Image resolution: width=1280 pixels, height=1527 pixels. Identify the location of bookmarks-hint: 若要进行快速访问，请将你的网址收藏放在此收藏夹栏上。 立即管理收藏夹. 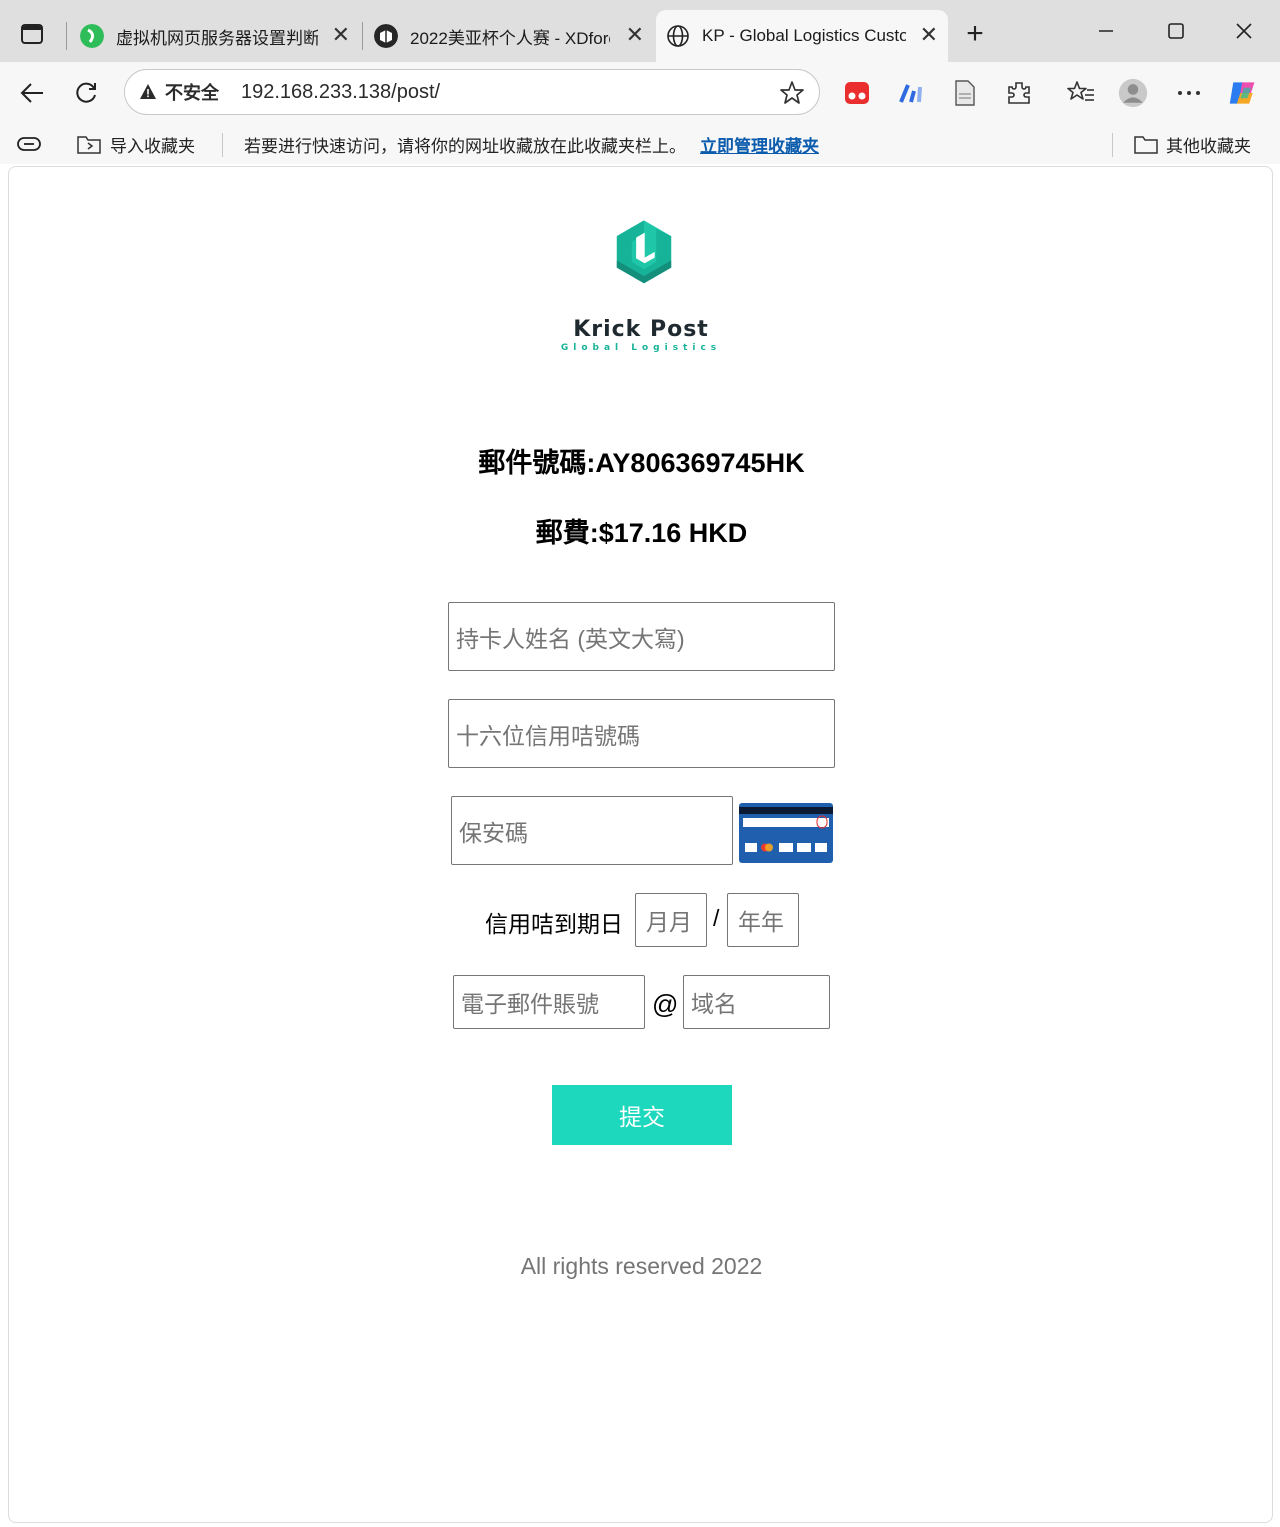
(531, 144).